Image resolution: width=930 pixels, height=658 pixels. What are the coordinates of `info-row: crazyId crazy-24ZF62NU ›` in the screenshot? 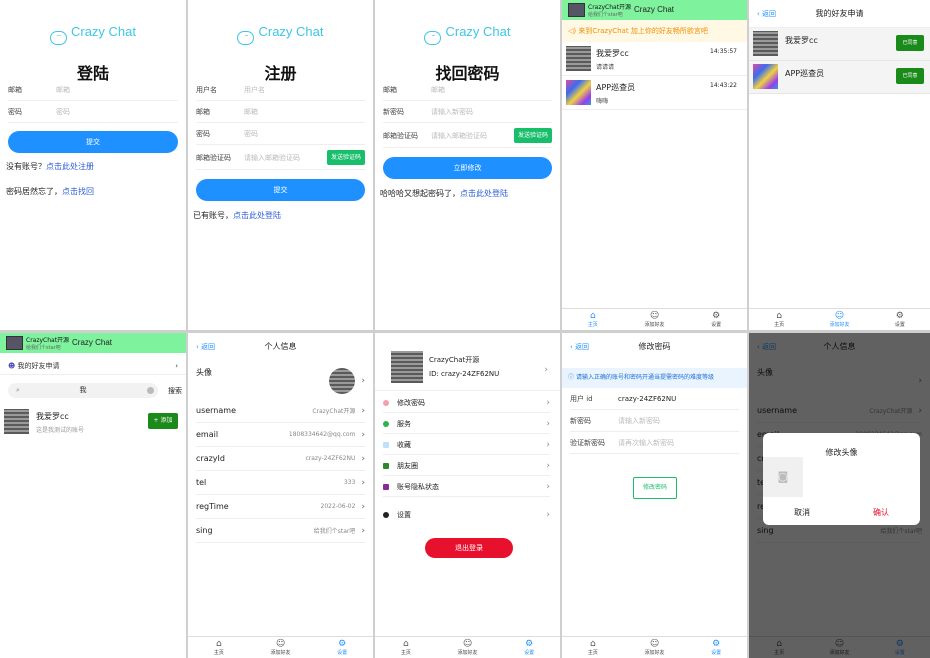 It's located at (280, 459).